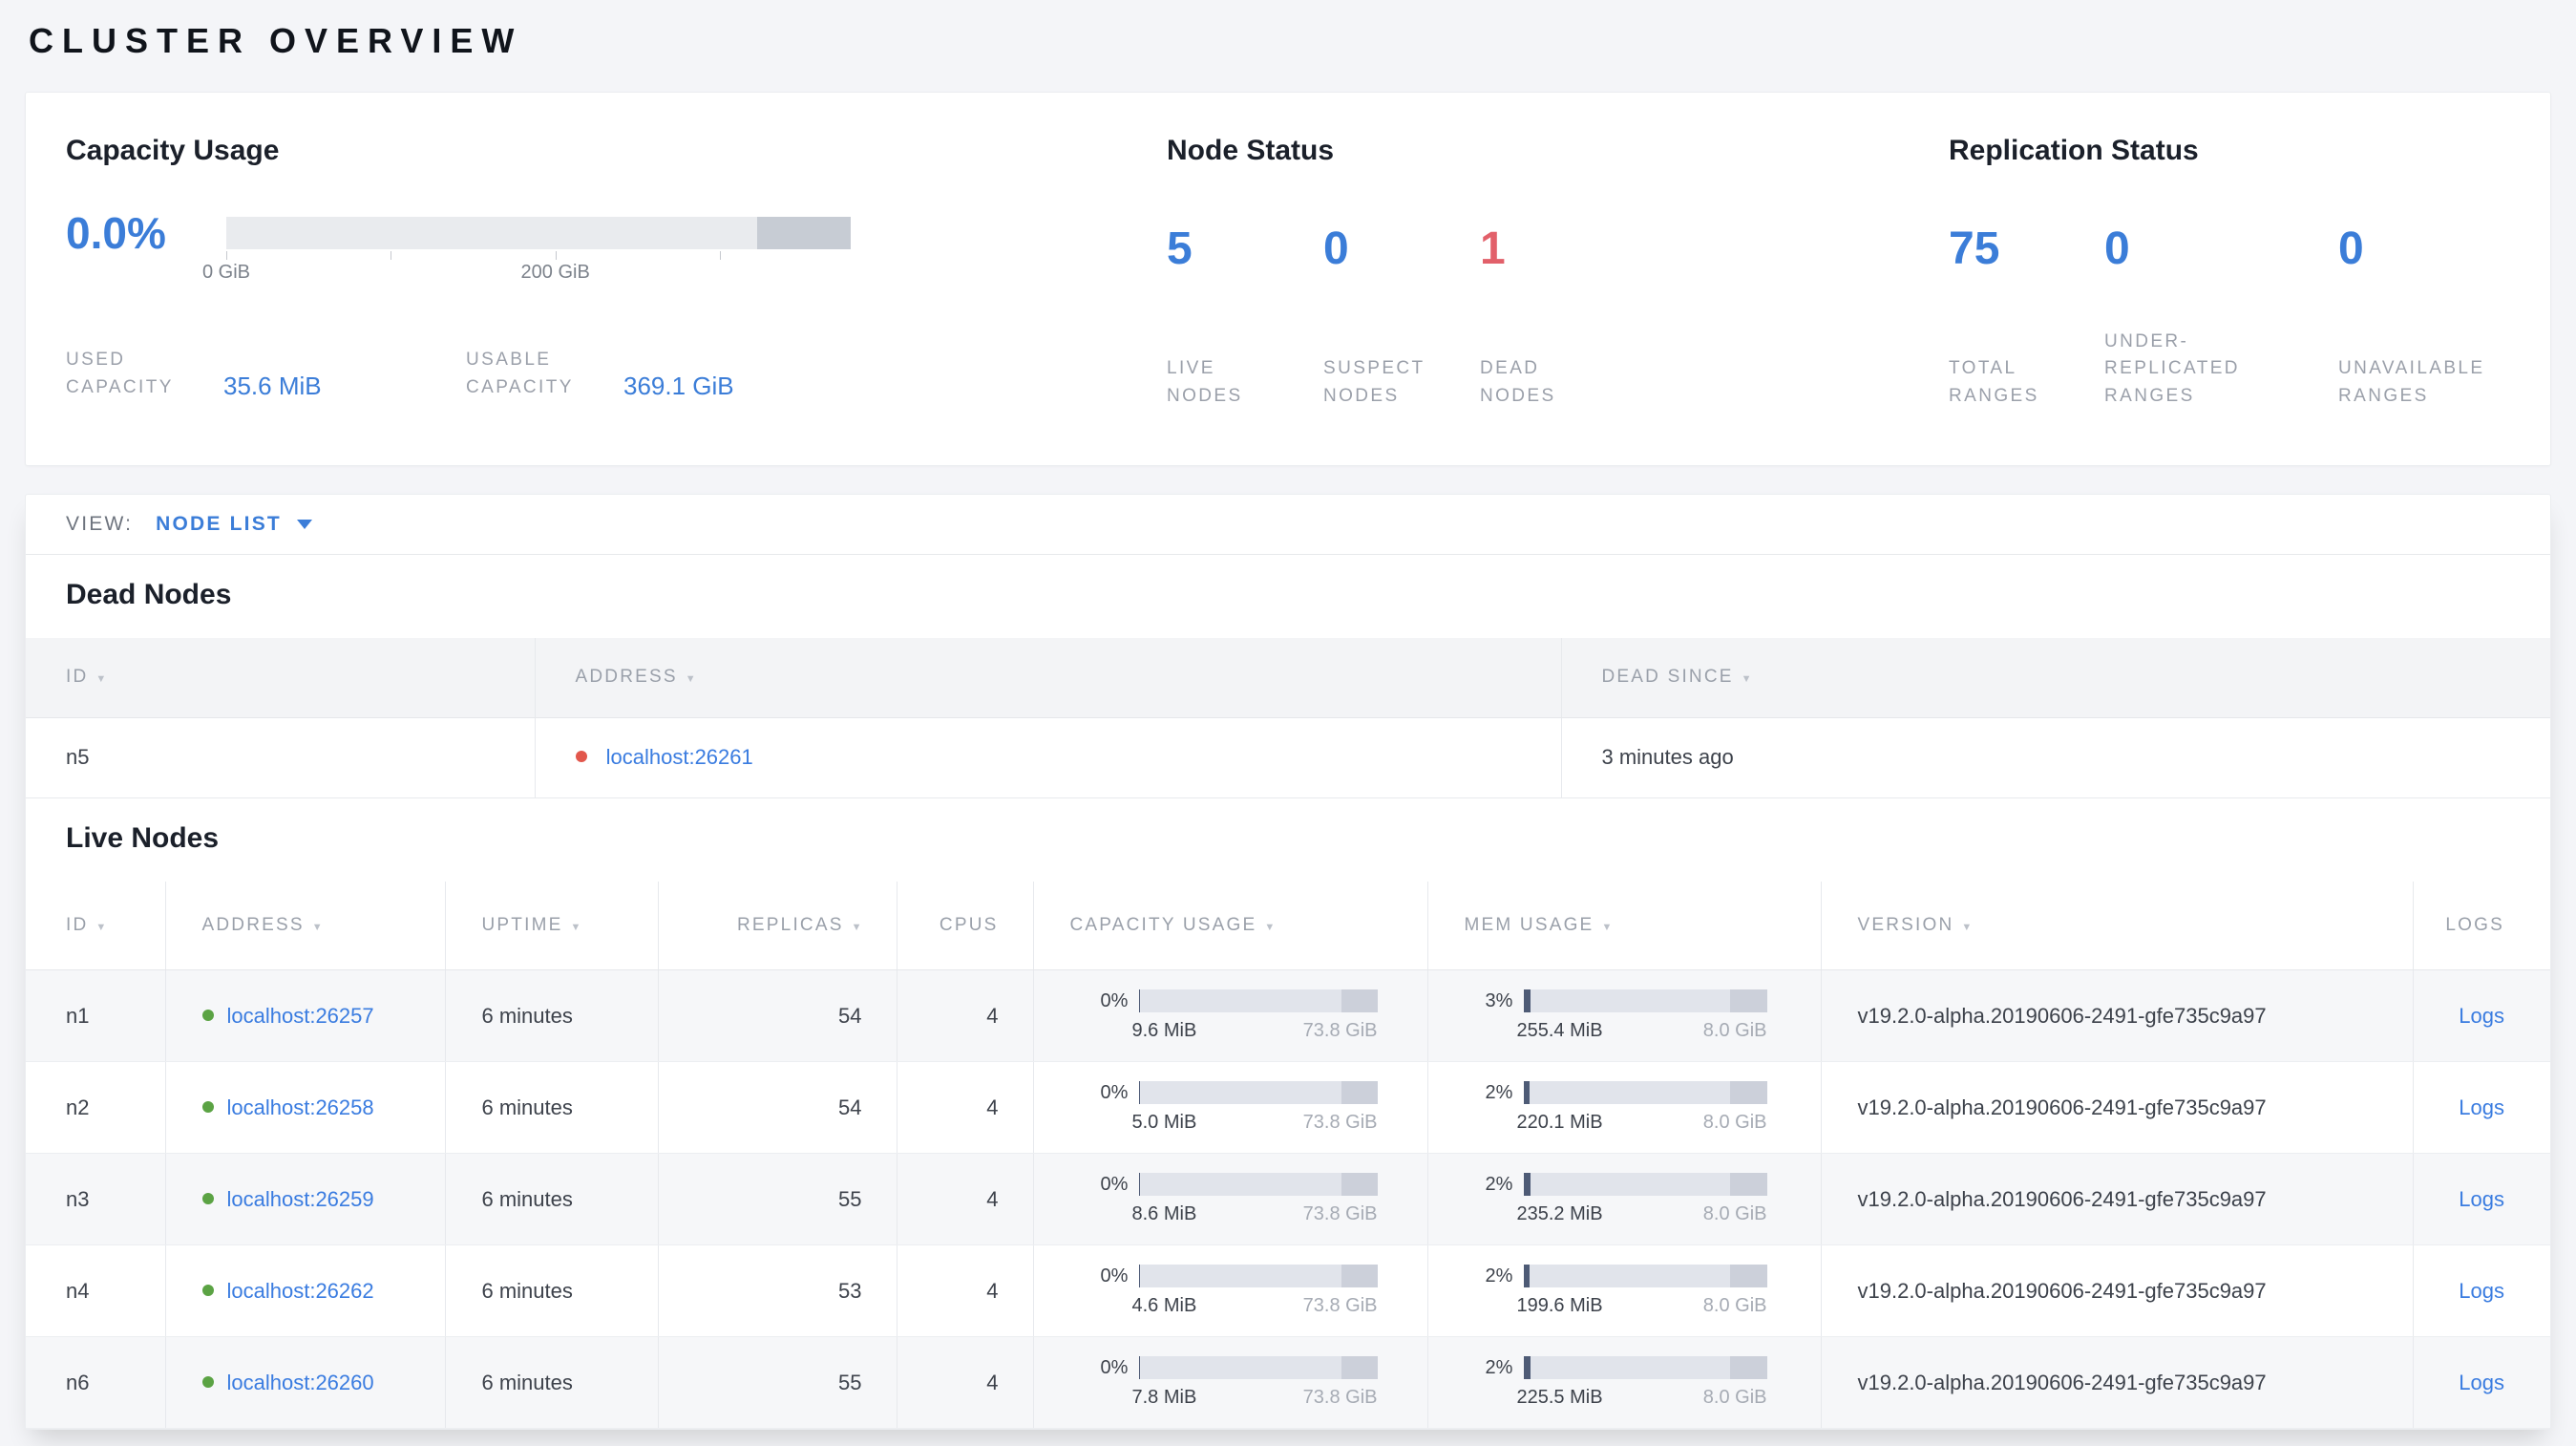 This screenshot has height=1446, width=2576. What do you see at coordinates (100, 524) in the screenshot?
I see `view-label: VIEW:` at bounding box center [100, 524].